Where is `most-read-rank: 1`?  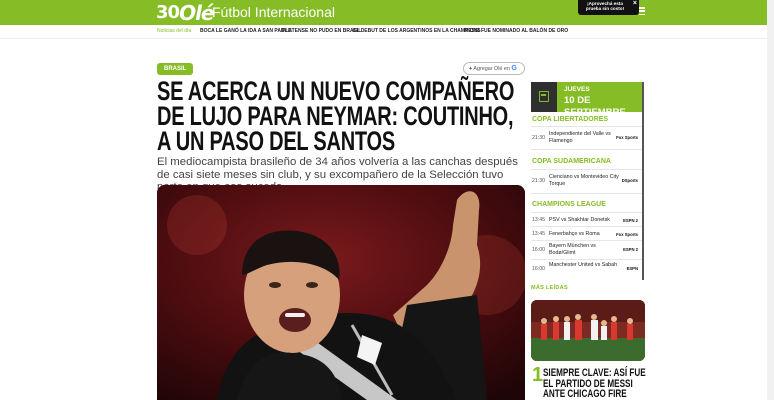
most-read-rank: 1 is located at coordinates (538, 375).